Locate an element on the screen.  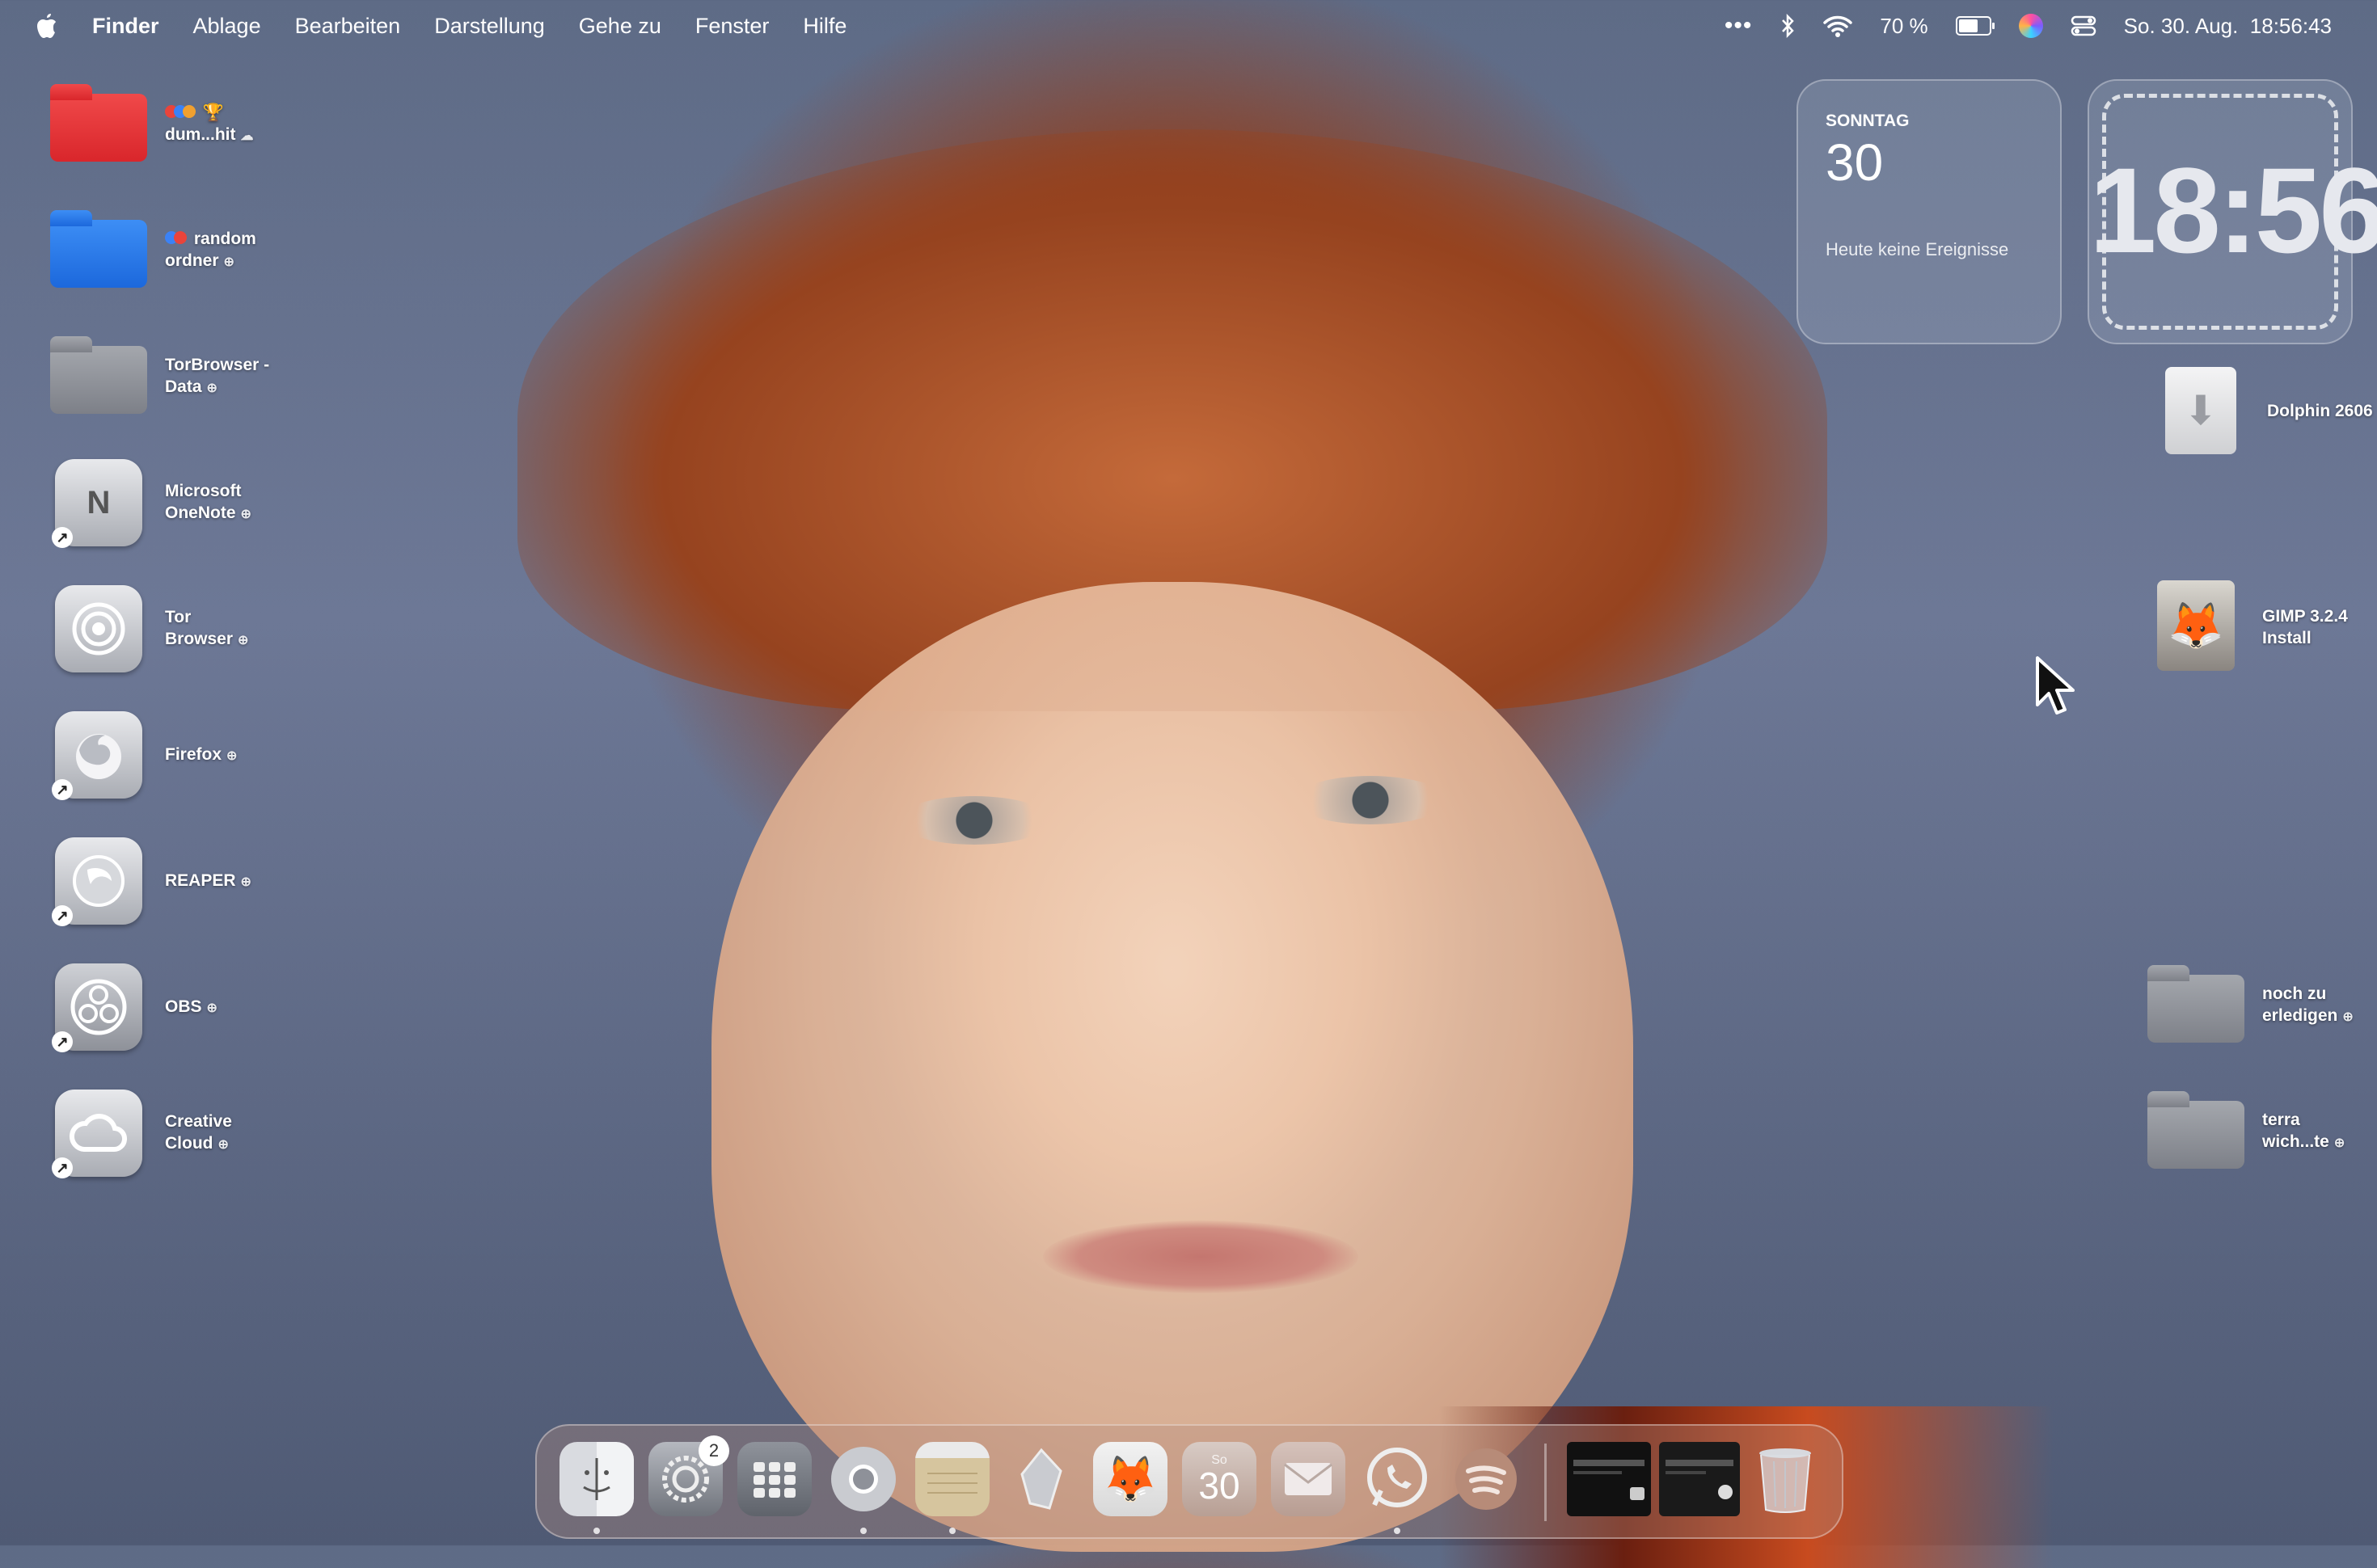
desktop-folder-terra: terra wich...te ⊕ is located at coordinates (2260, 1131).